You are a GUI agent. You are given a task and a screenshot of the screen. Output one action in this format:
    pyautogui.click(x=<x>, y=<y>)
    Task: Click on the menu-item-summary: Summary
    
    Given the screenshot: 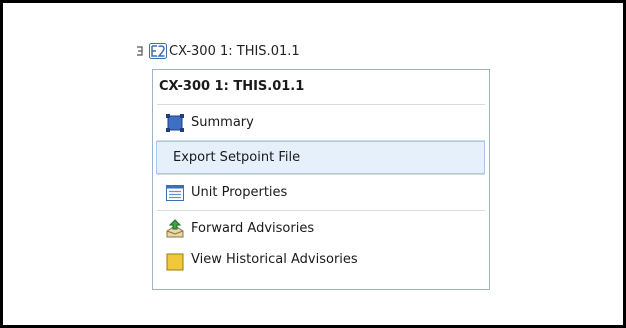 What is the action you would take?
    pyautogui.click(x=321, y=122)
    